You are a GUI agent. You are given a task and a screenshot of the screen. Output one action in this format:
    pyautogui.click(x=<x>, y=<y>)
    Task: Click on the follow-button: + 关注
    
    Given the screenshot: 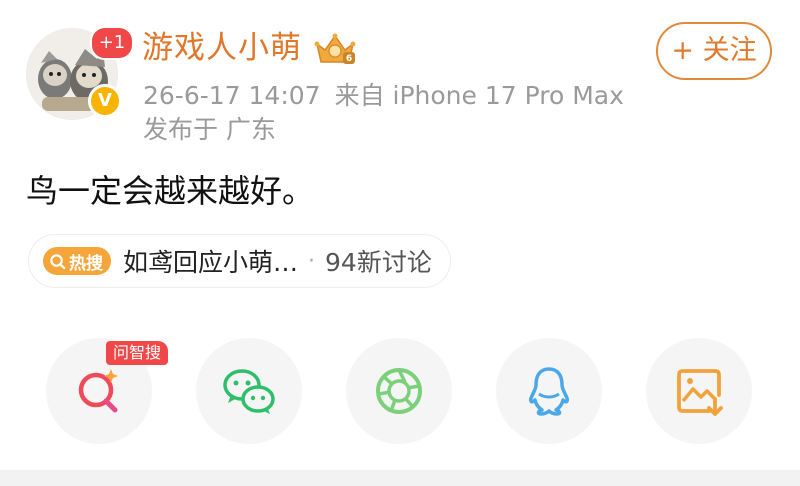 What is the action you would take?
    pyautogui.click(x=714, y=51)
    